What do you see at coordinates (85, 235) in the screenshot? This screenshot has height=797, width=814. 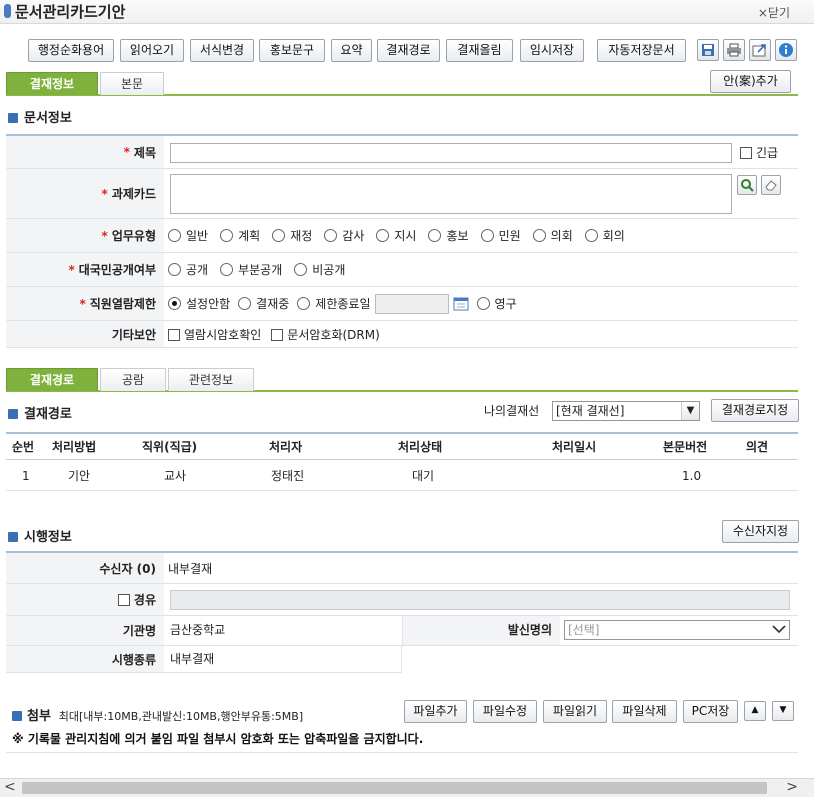 I see `work-type-label: * 업무유형` at bounding box center [85, 235].